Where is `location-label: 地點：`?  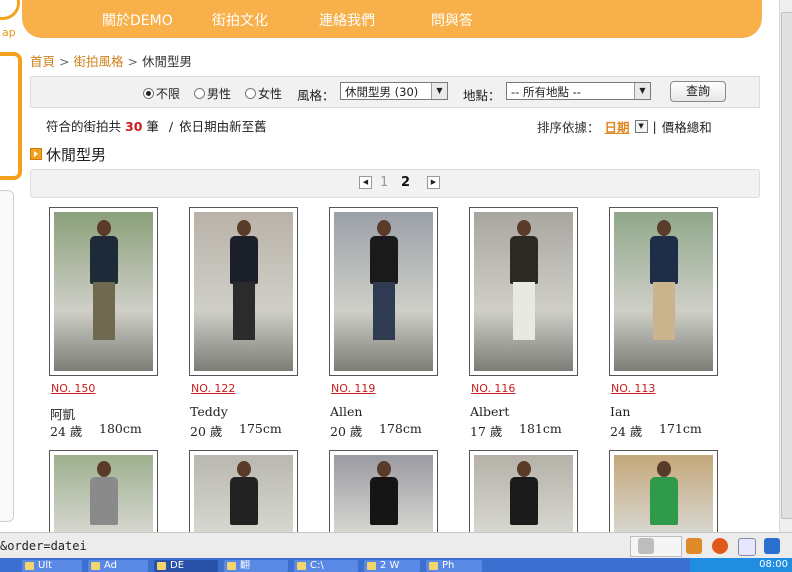
location-label: 地點： is located at coordinates (482, 95).